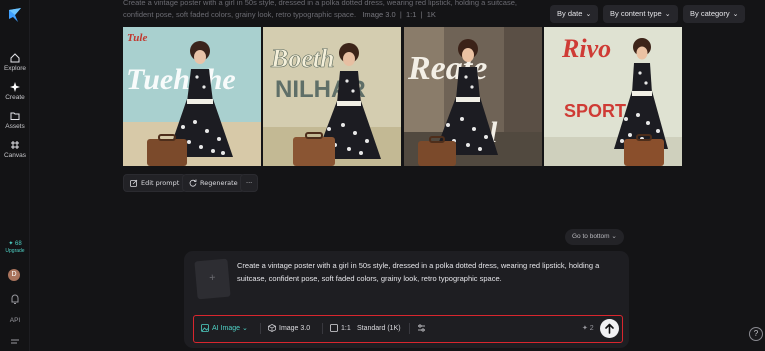 Image resolution: width=765 pixels, height=351 pixels. I want to click on quality-selector: Standard (1K), so click(379, 328).